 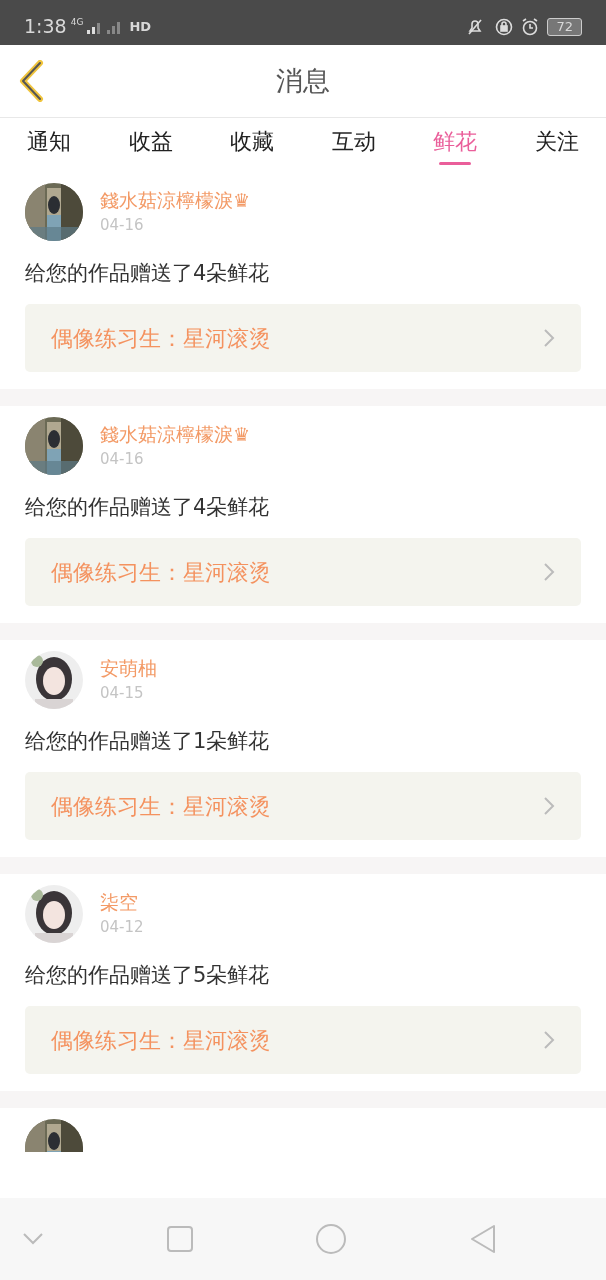 What do you see at coordinates (77, 23) in the screenshot?
I see `network-type: 4G` at bounding box center [77, 23].